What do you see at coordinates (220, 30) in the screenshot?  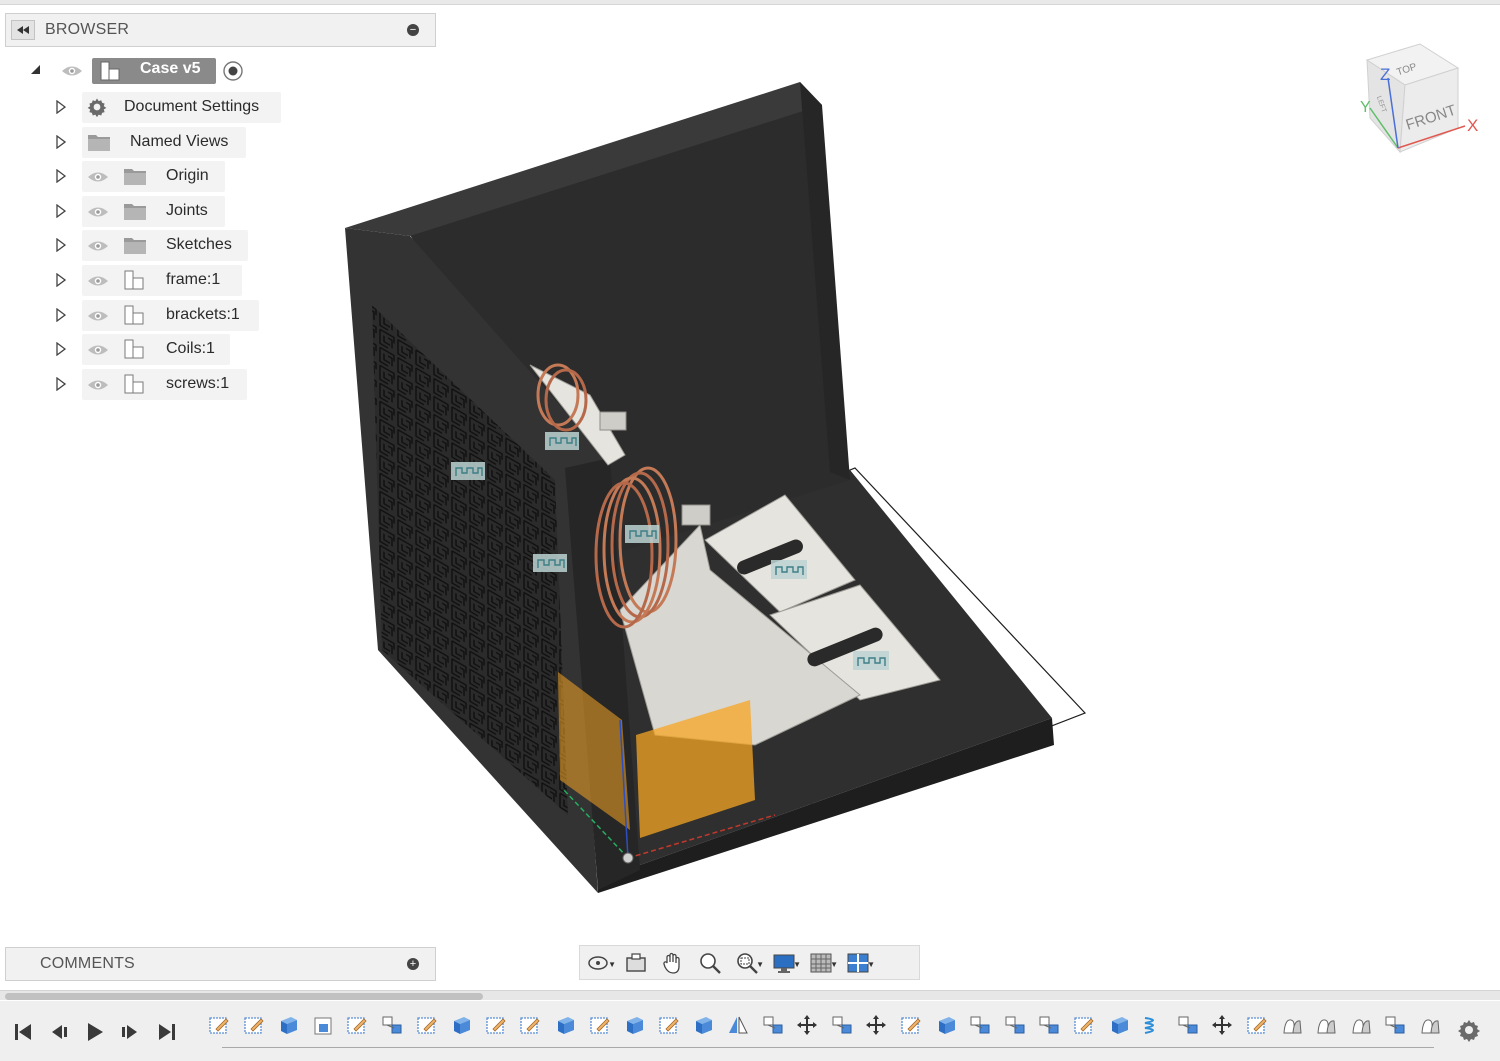 I see `browser-panel-header: BROWSER −` at bounding box center [220, 30].